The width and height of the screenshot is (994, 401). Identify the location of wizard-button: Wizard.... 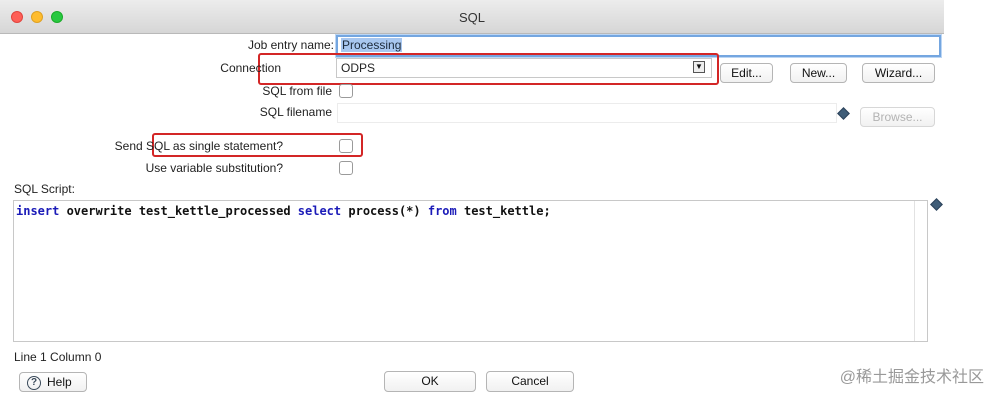
(898, 73).